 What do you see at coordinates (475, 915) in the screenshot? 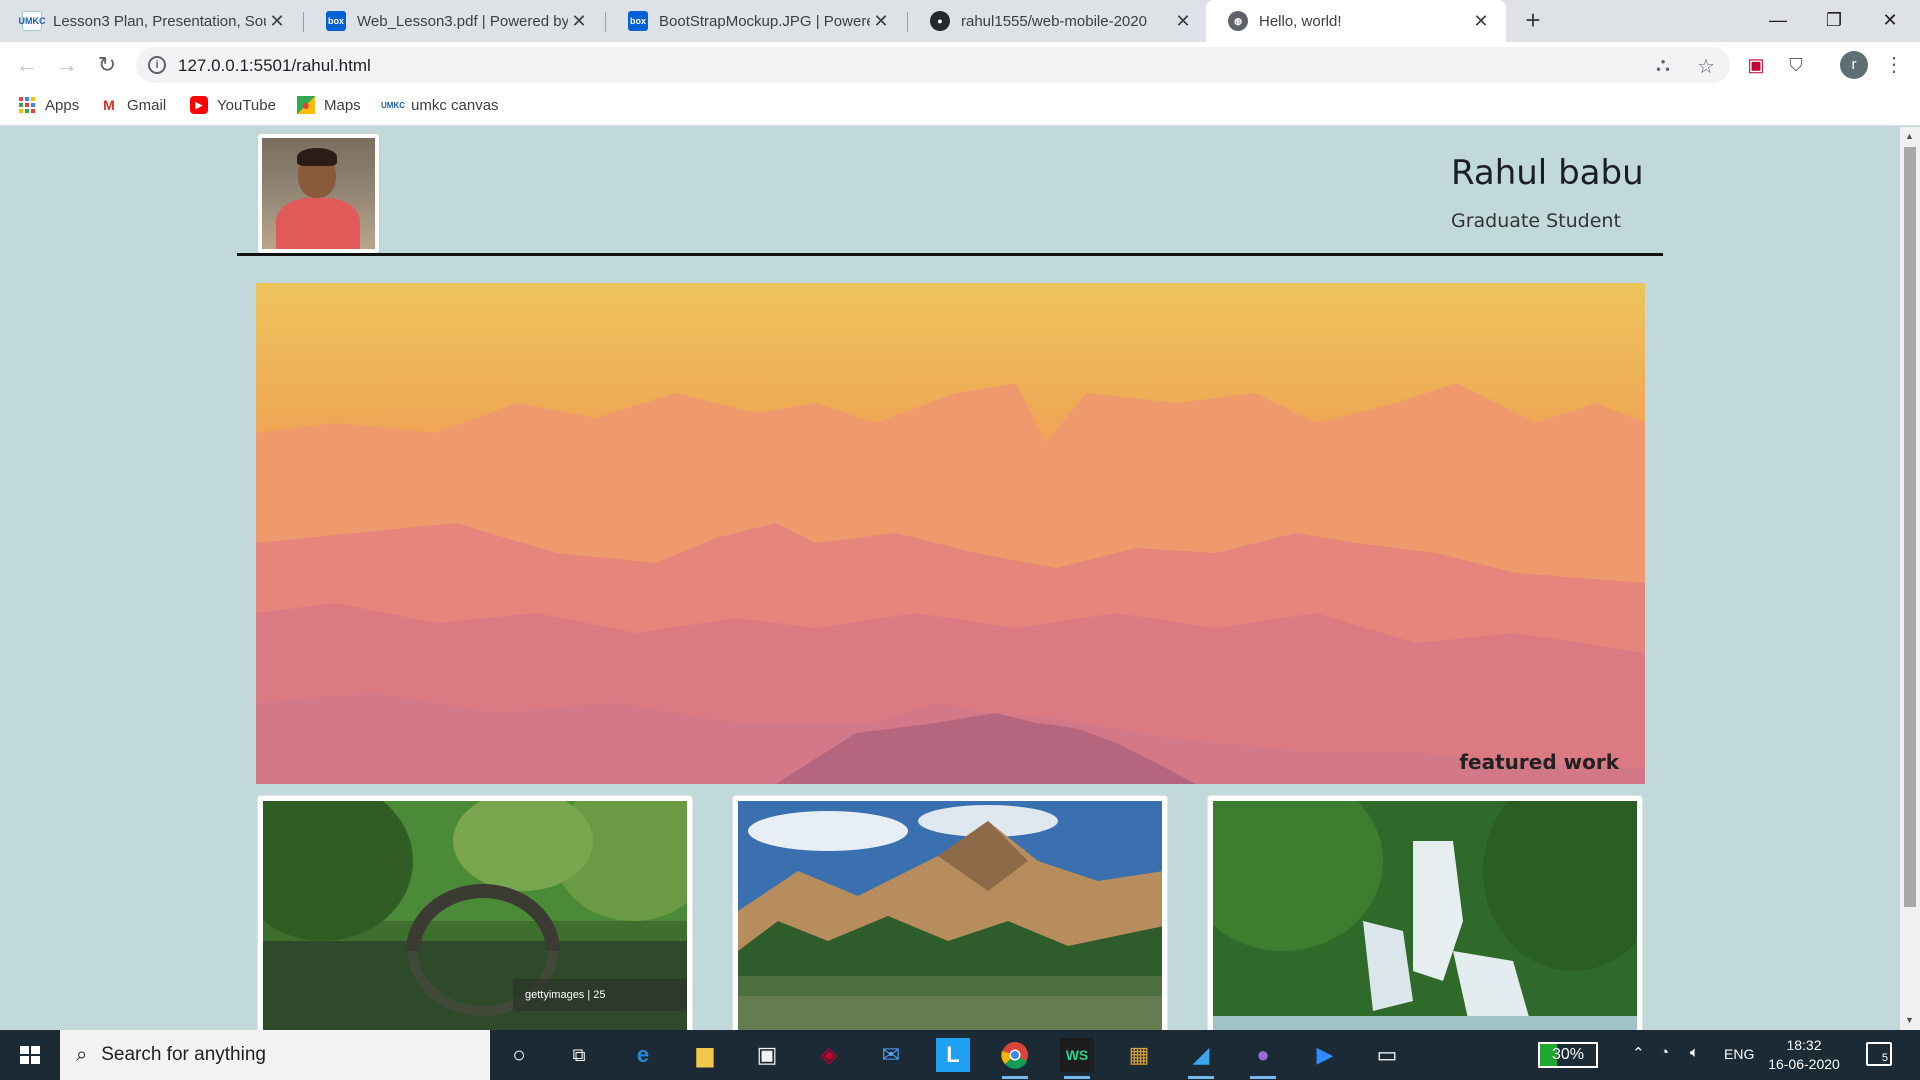
I see `gallery-image: gettyimages | 25` at bounding box center [475, 915].